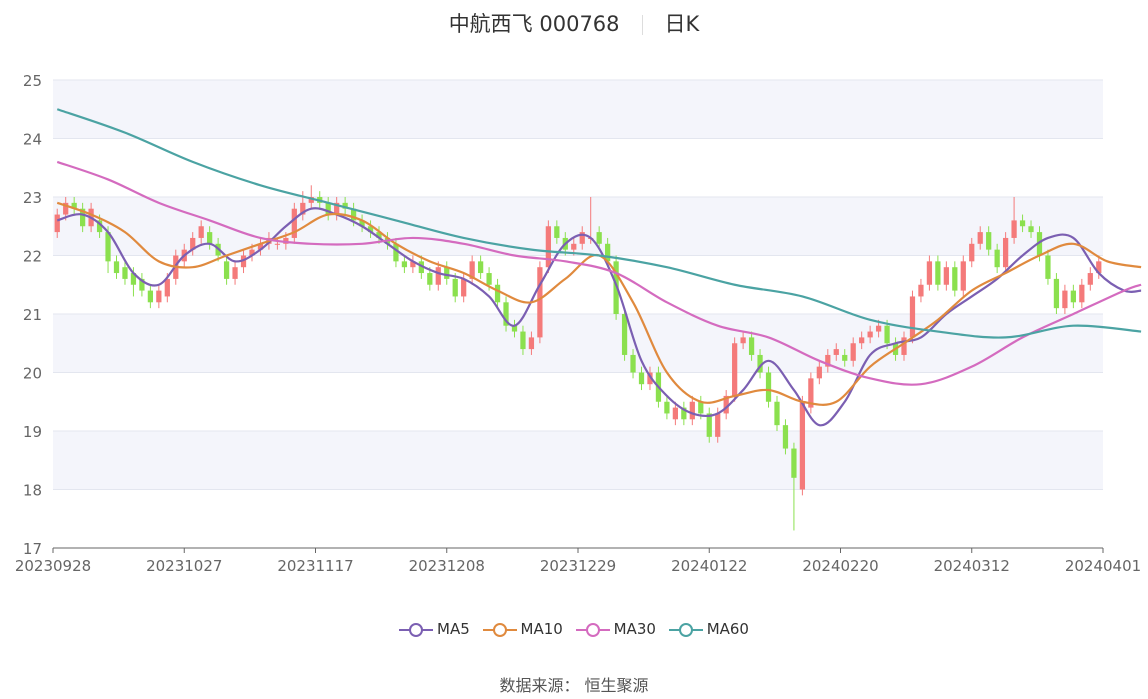  Describe the element at coordinates (434, 629) in the screenshot. I see `legend-item-ma5: MA5` at that location.